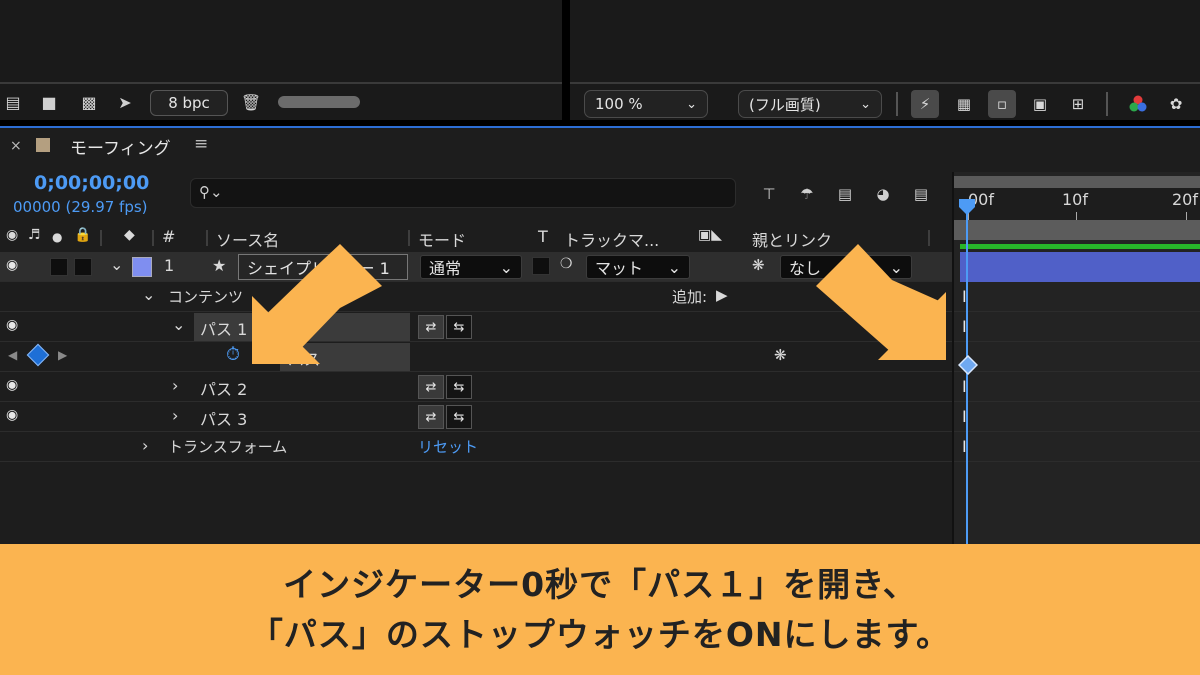  What do you see at coordinates (57, 237) in the screenshot?
I see `solo-icon: ●` at bounding box center [57, 237].